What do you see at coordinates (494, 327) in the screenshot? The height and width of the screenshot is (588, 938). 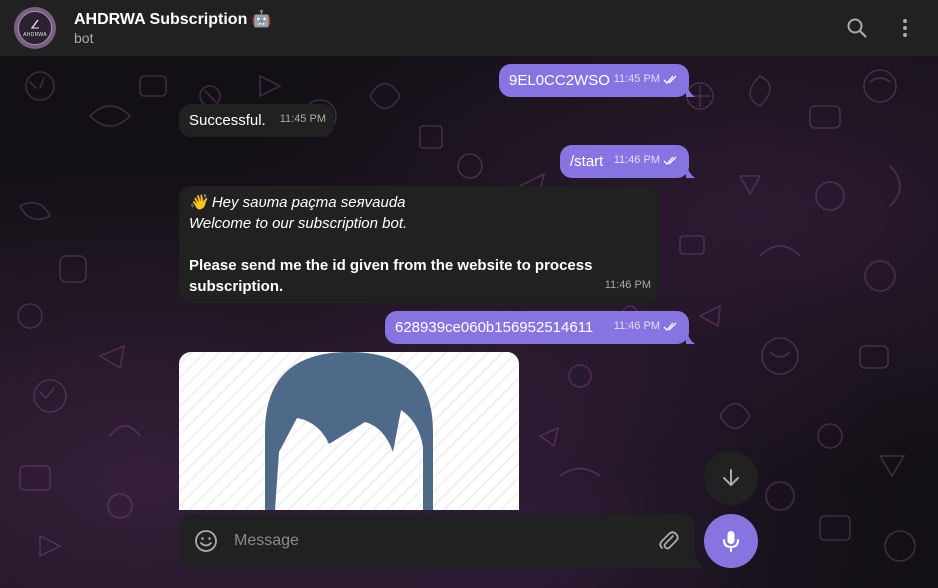 I see `message-text: 628939ce060b156952514611` at bounding box center [494, 327].